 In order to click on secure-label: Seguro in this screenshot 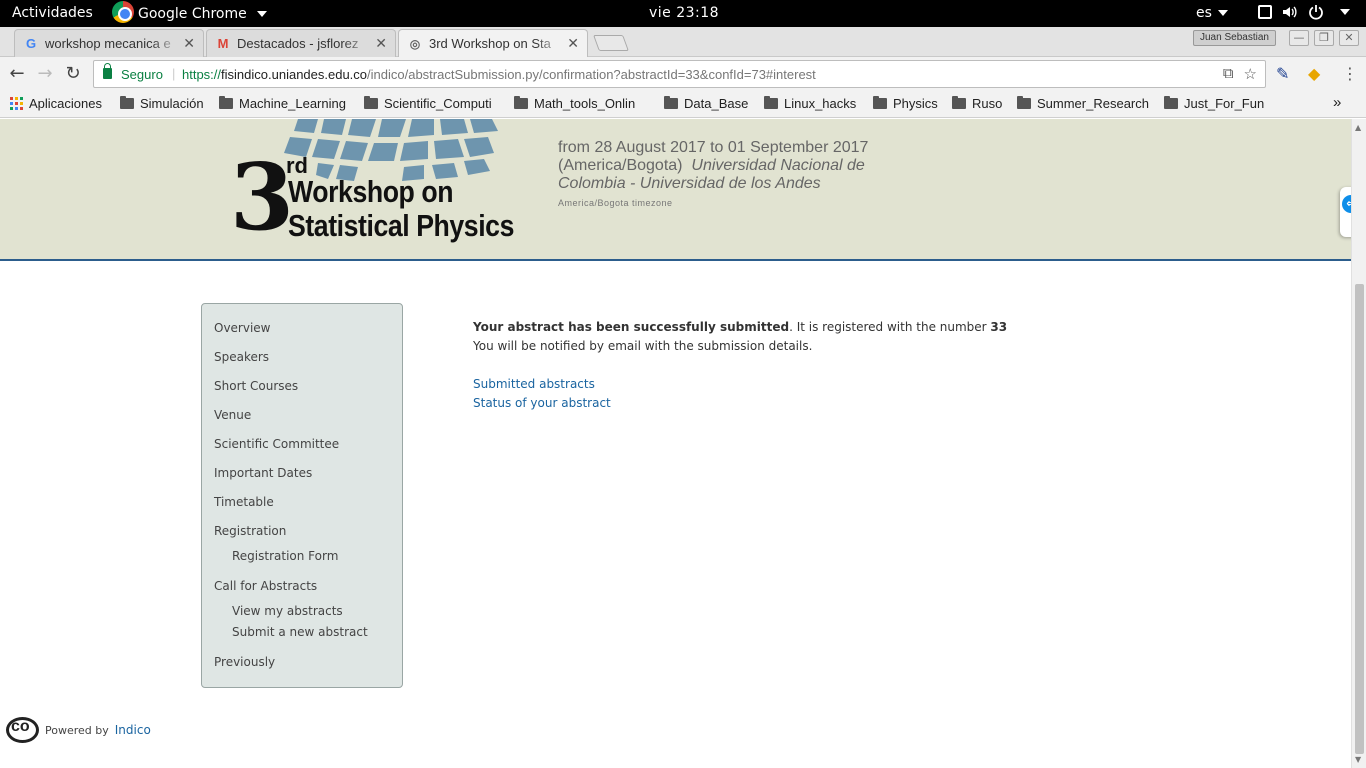, I will do `click(142, 74)`.